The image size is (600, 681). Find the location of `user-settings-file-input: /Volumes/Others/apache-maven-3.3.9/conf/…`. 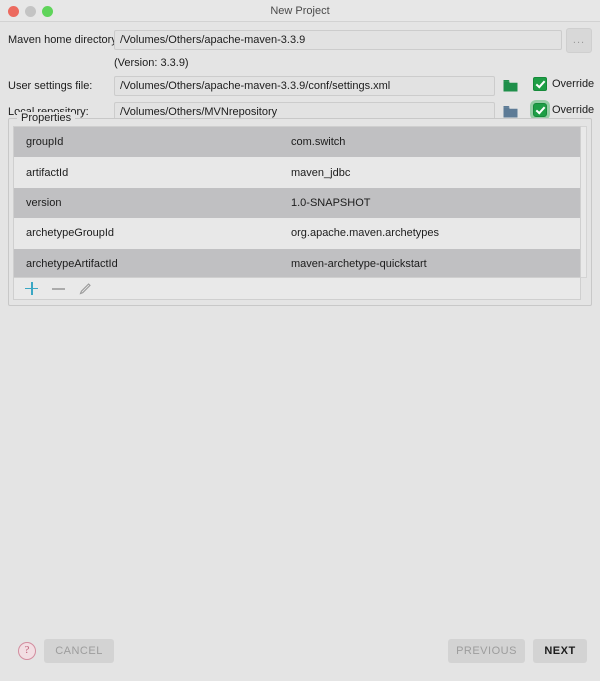

user-settings-file-input: /Volumes/Others/apache-maven-3.3.9/conf/… is located at coordinates (304, 86).